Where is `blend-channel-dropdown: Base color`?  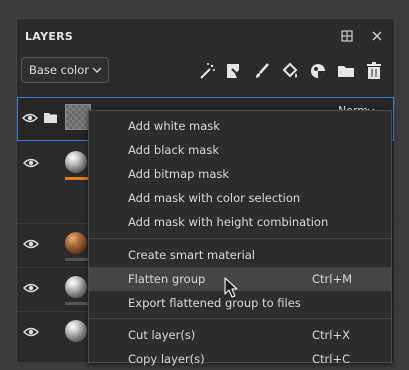 blend-channel-dropdown: Base color is located at coordinates (65, 70).